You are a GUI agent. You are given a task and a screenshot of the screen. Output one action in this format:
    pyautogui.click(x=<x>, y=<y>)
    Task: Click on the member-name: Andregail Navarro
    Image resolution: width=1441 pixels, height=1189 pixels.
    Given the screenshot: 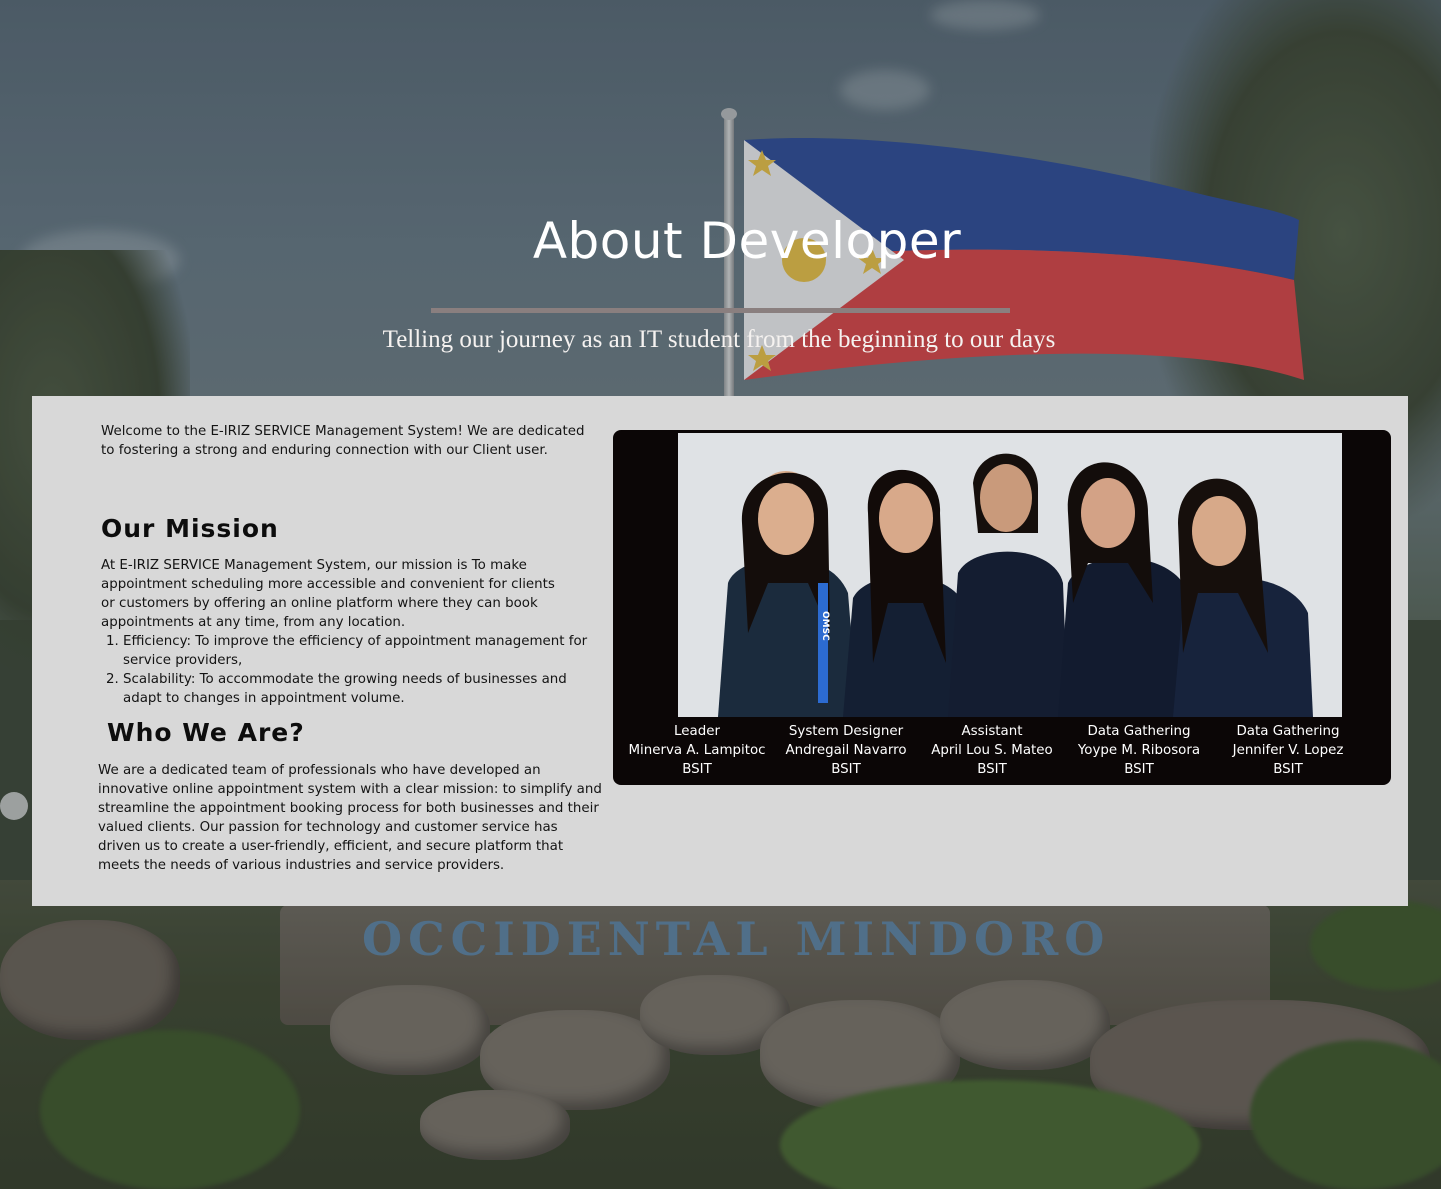 What is the action you would take?
    pyautogui.click(x=846, y=750)
    